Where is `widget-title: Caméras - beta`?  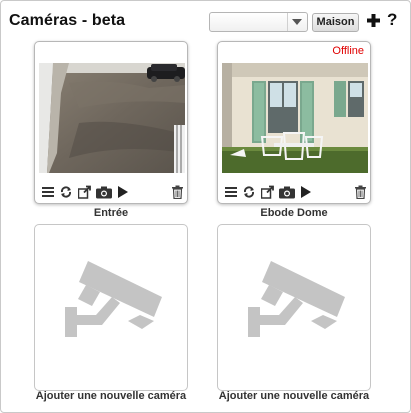
widget-title: Caméras - beta is located at coordinates (67, 20).